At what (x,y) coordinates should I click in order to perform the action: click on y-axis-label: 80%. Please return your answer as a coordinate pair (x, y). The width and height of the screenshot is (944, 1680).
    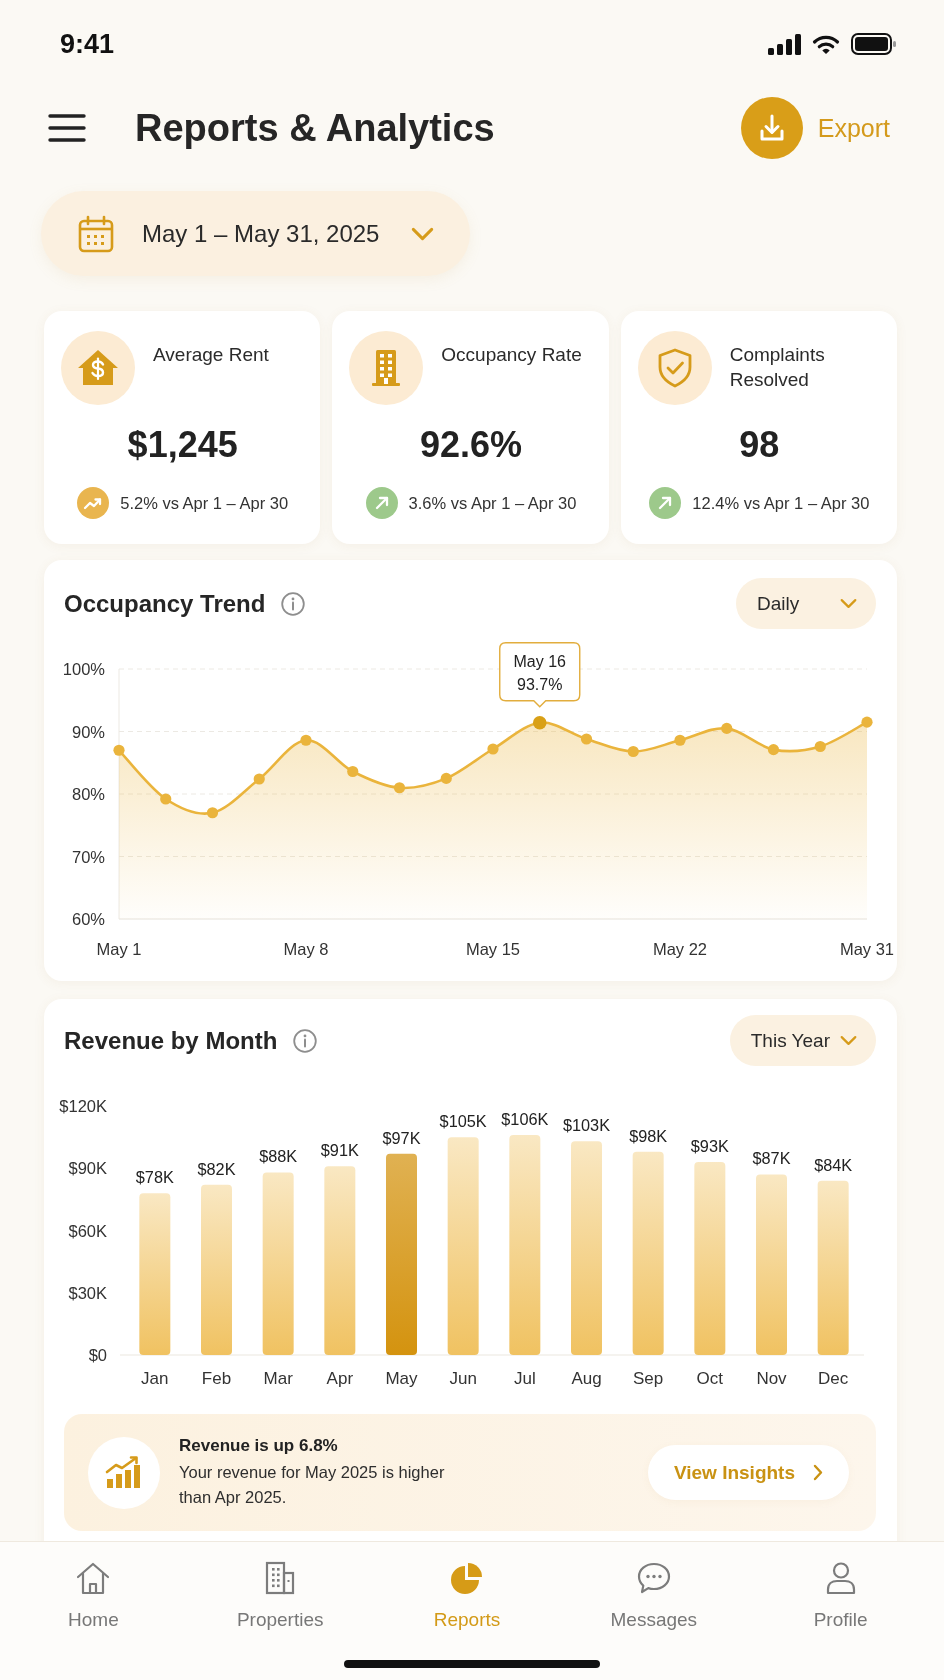
    Looking at the image, I should click on (88, 794).